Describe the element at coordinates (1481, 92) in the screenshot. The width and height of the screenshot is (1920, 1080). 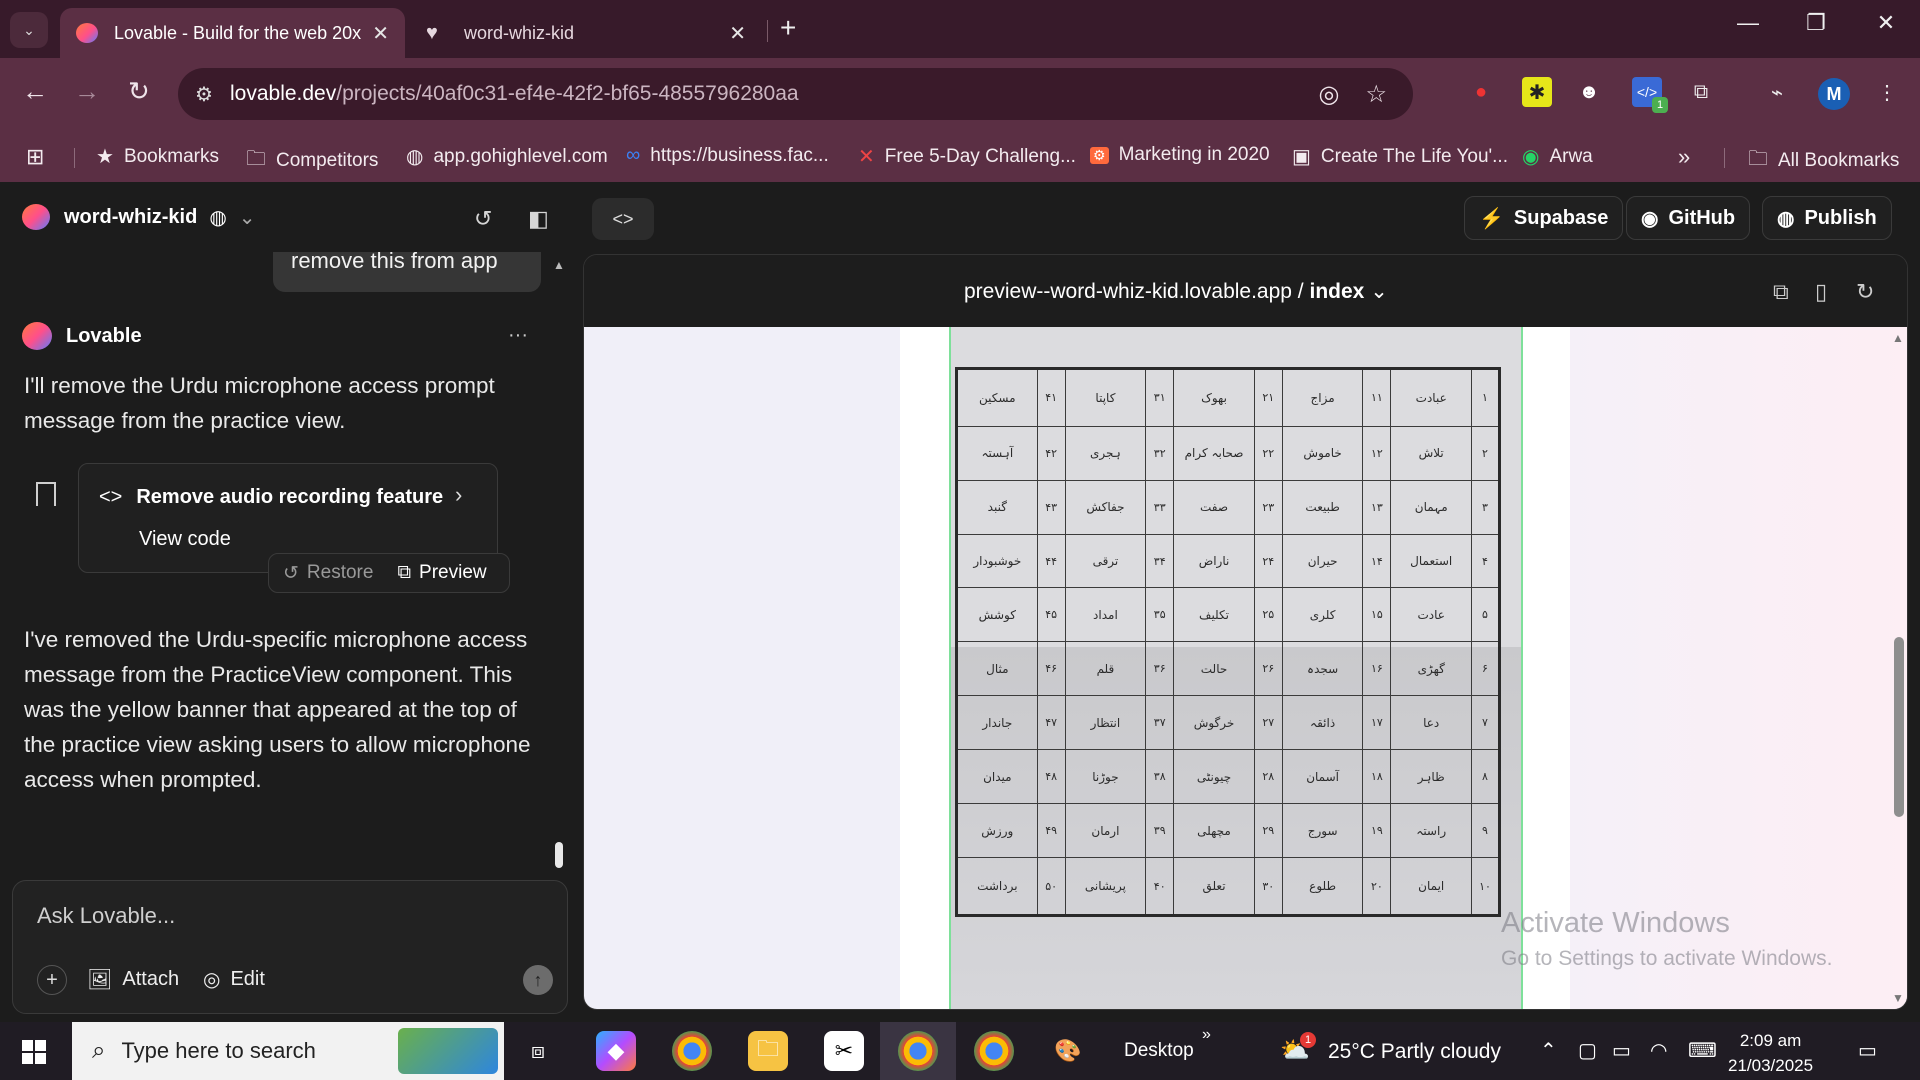
I see `pokeball-extension-icon: ●` at that location.